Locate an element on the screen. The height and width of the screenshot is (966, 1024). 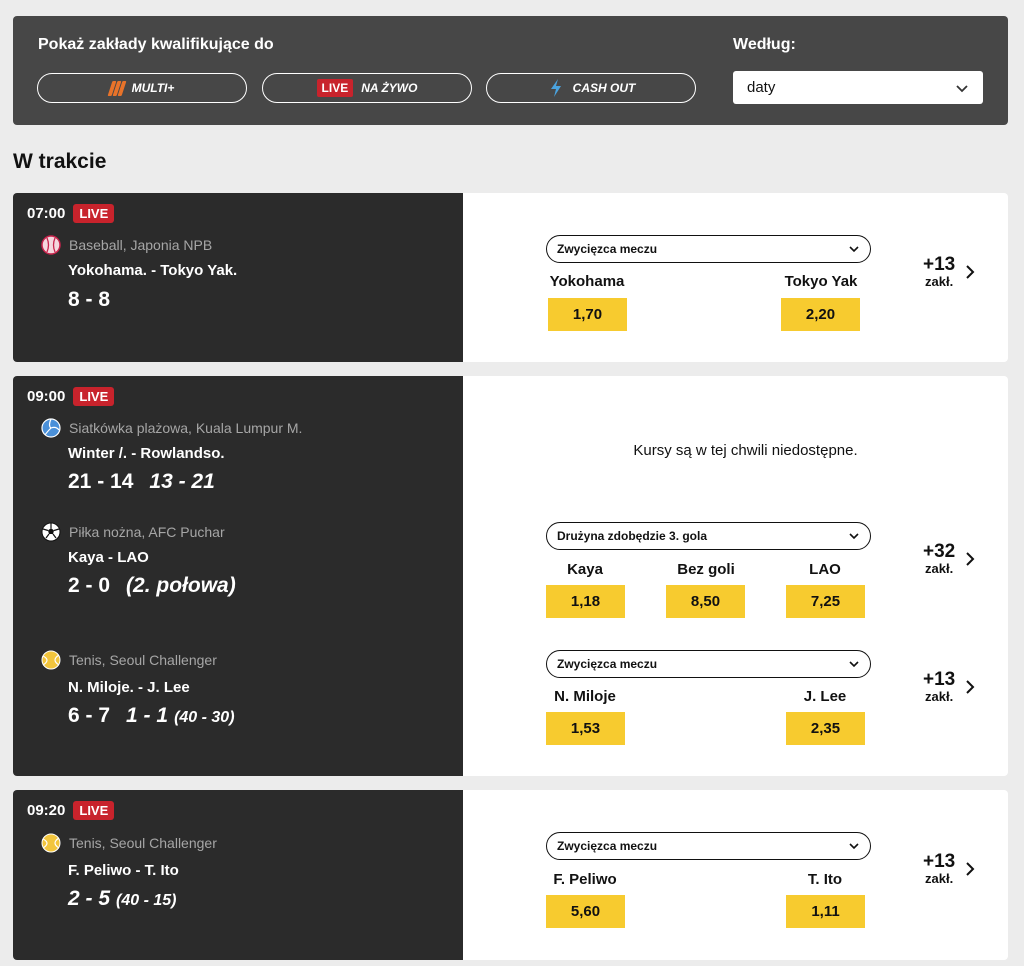
odds-unavailable-message: Kursy są w tej chwili niedostępne. is located at coordinates (745, 450).